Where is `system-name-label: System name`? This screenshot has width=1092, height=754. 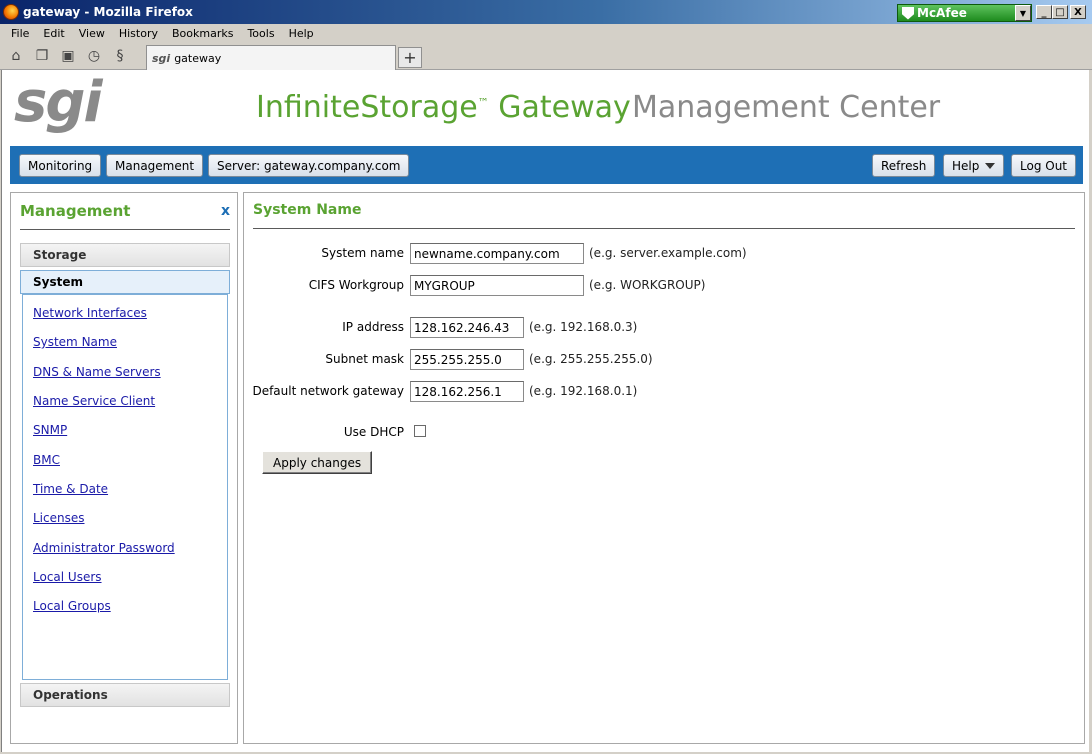 system-name-label: System name is located at coordinates (362, 253).